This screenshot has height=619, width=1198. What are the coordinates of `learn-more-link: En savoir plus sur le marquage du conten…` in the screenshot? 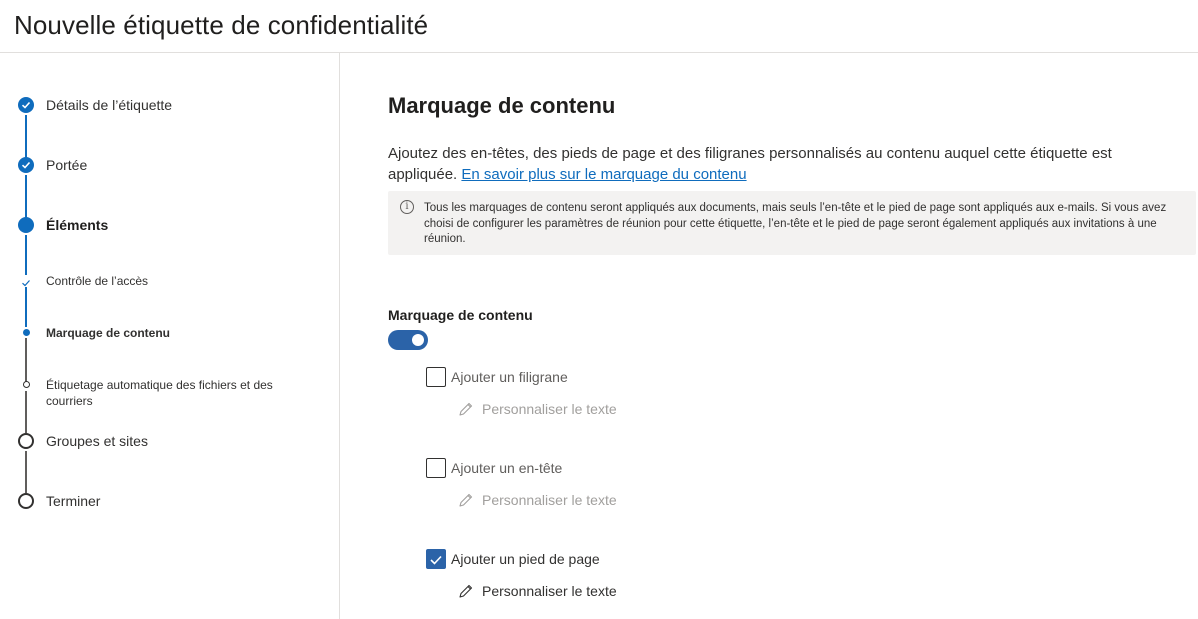 It's located at (603, 174).